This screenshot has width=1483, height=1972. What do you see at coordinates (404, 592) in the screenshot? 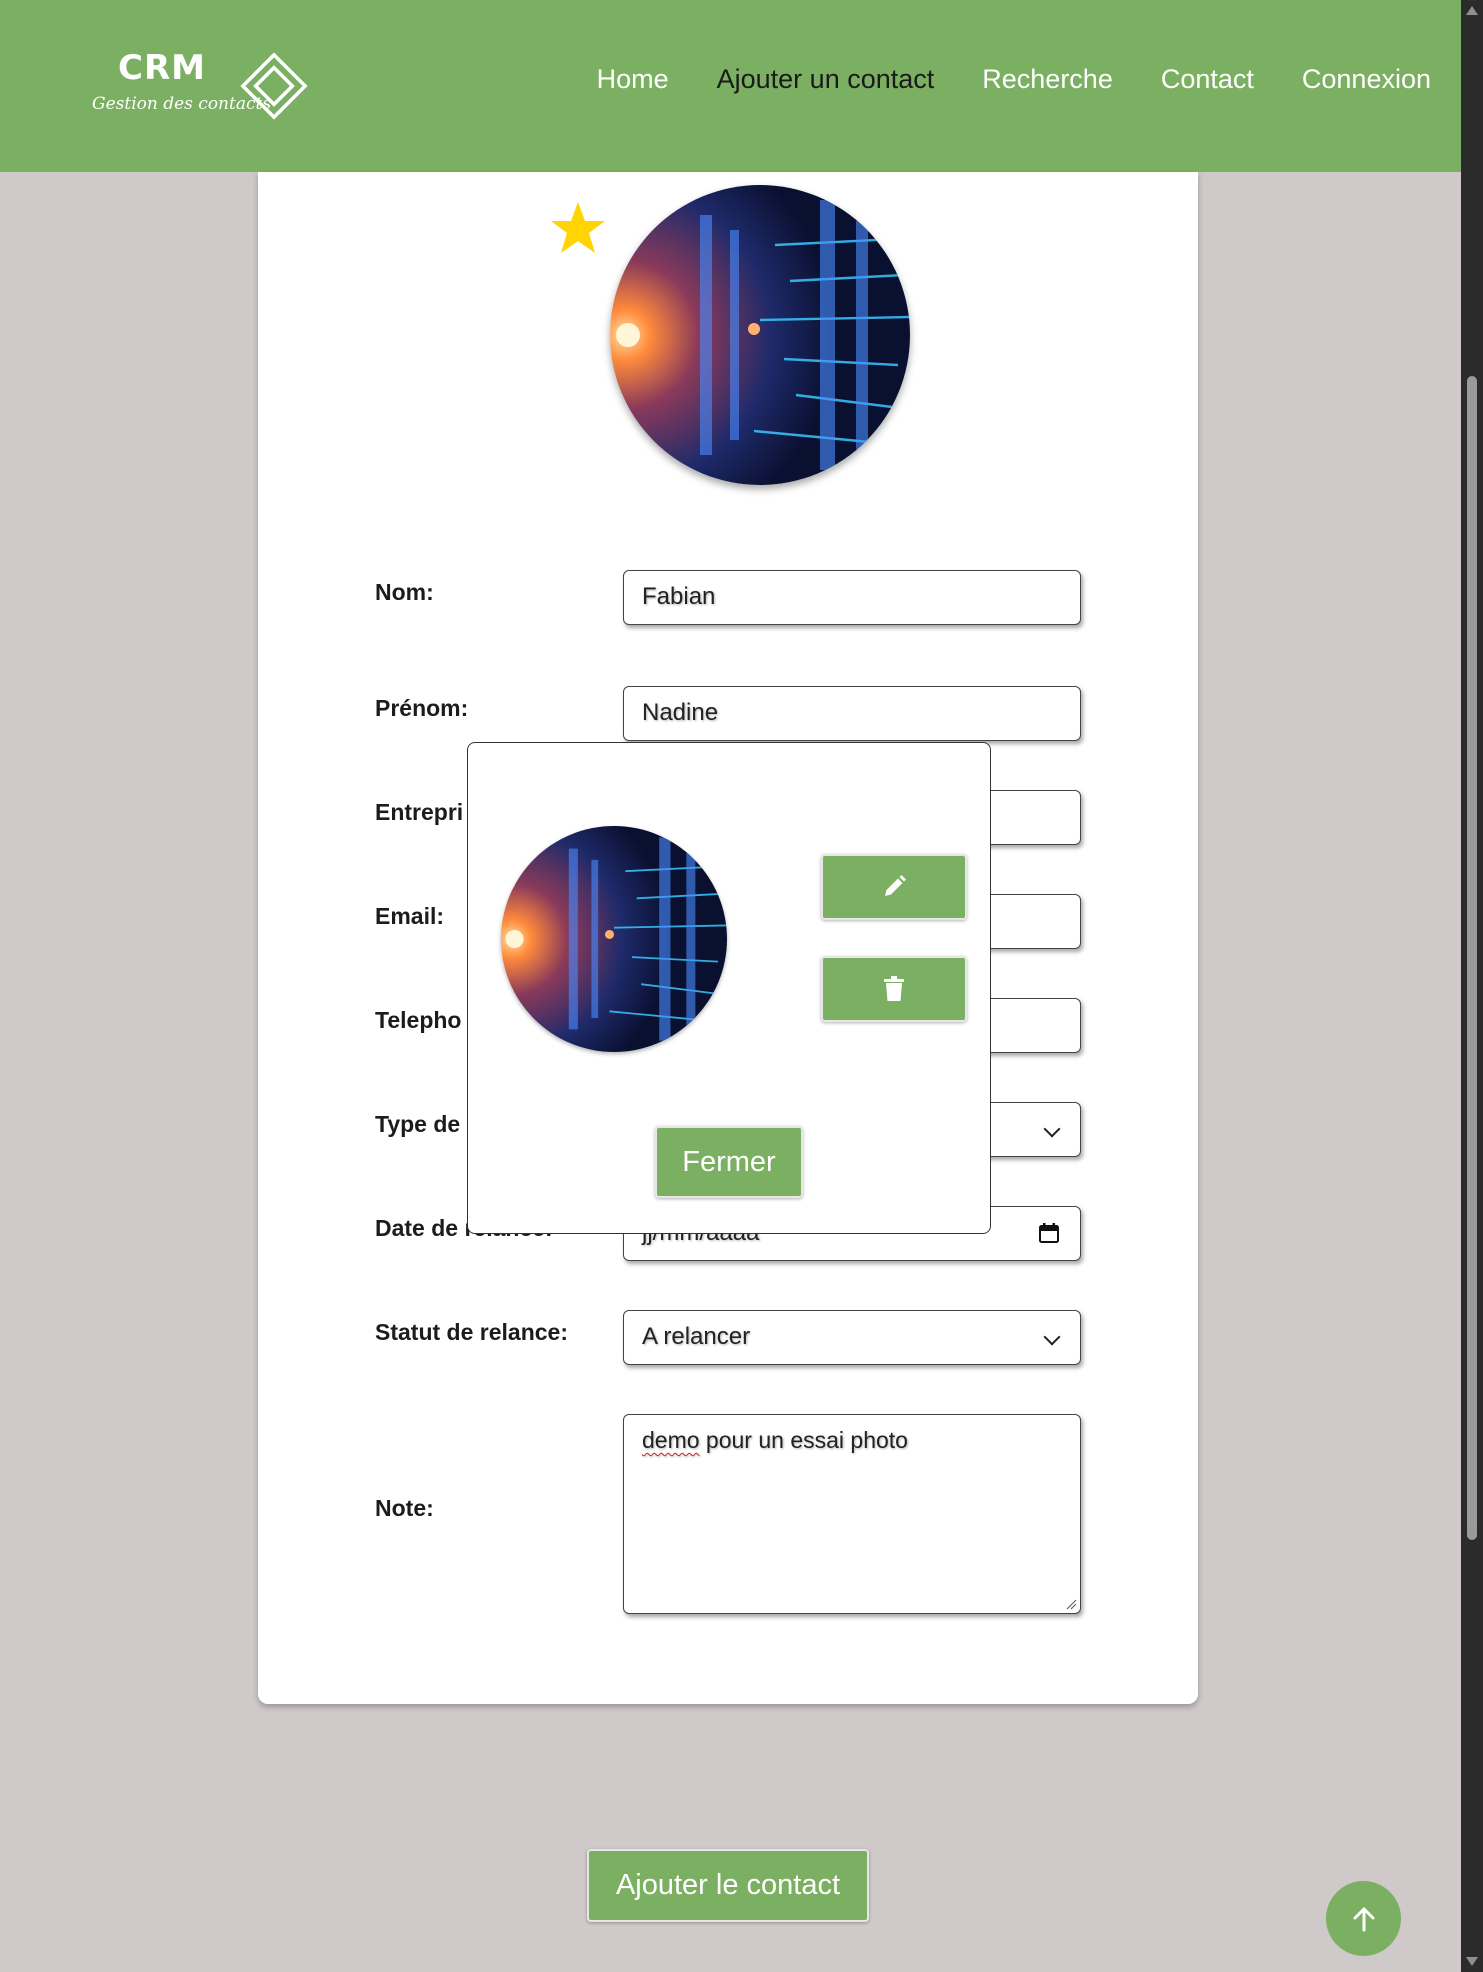
I see `nom-label: Nom:` at bounding box center [404, 592].